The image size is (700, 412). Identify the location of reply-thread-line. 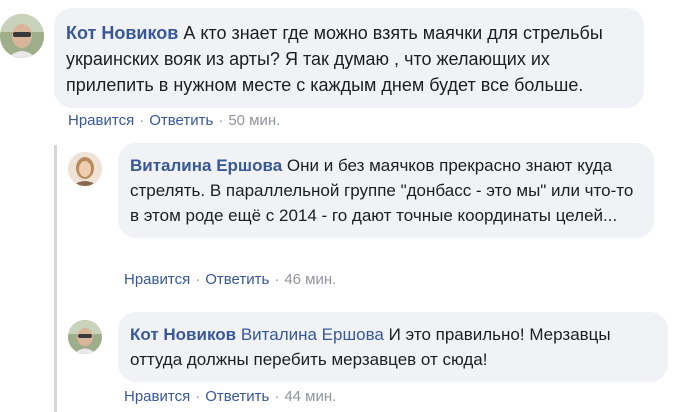
(55, 278).